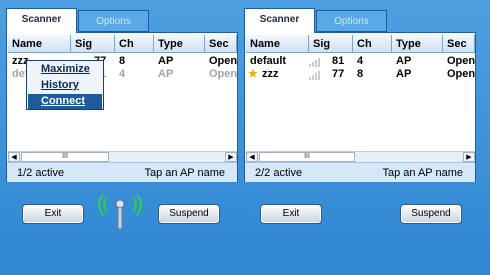 The height and width of the screenshot is (275, 490). What do you see at coordinates (338, 74) in the screenshot?
I see `ap-signal: 77` at bounding box center [338, 74].